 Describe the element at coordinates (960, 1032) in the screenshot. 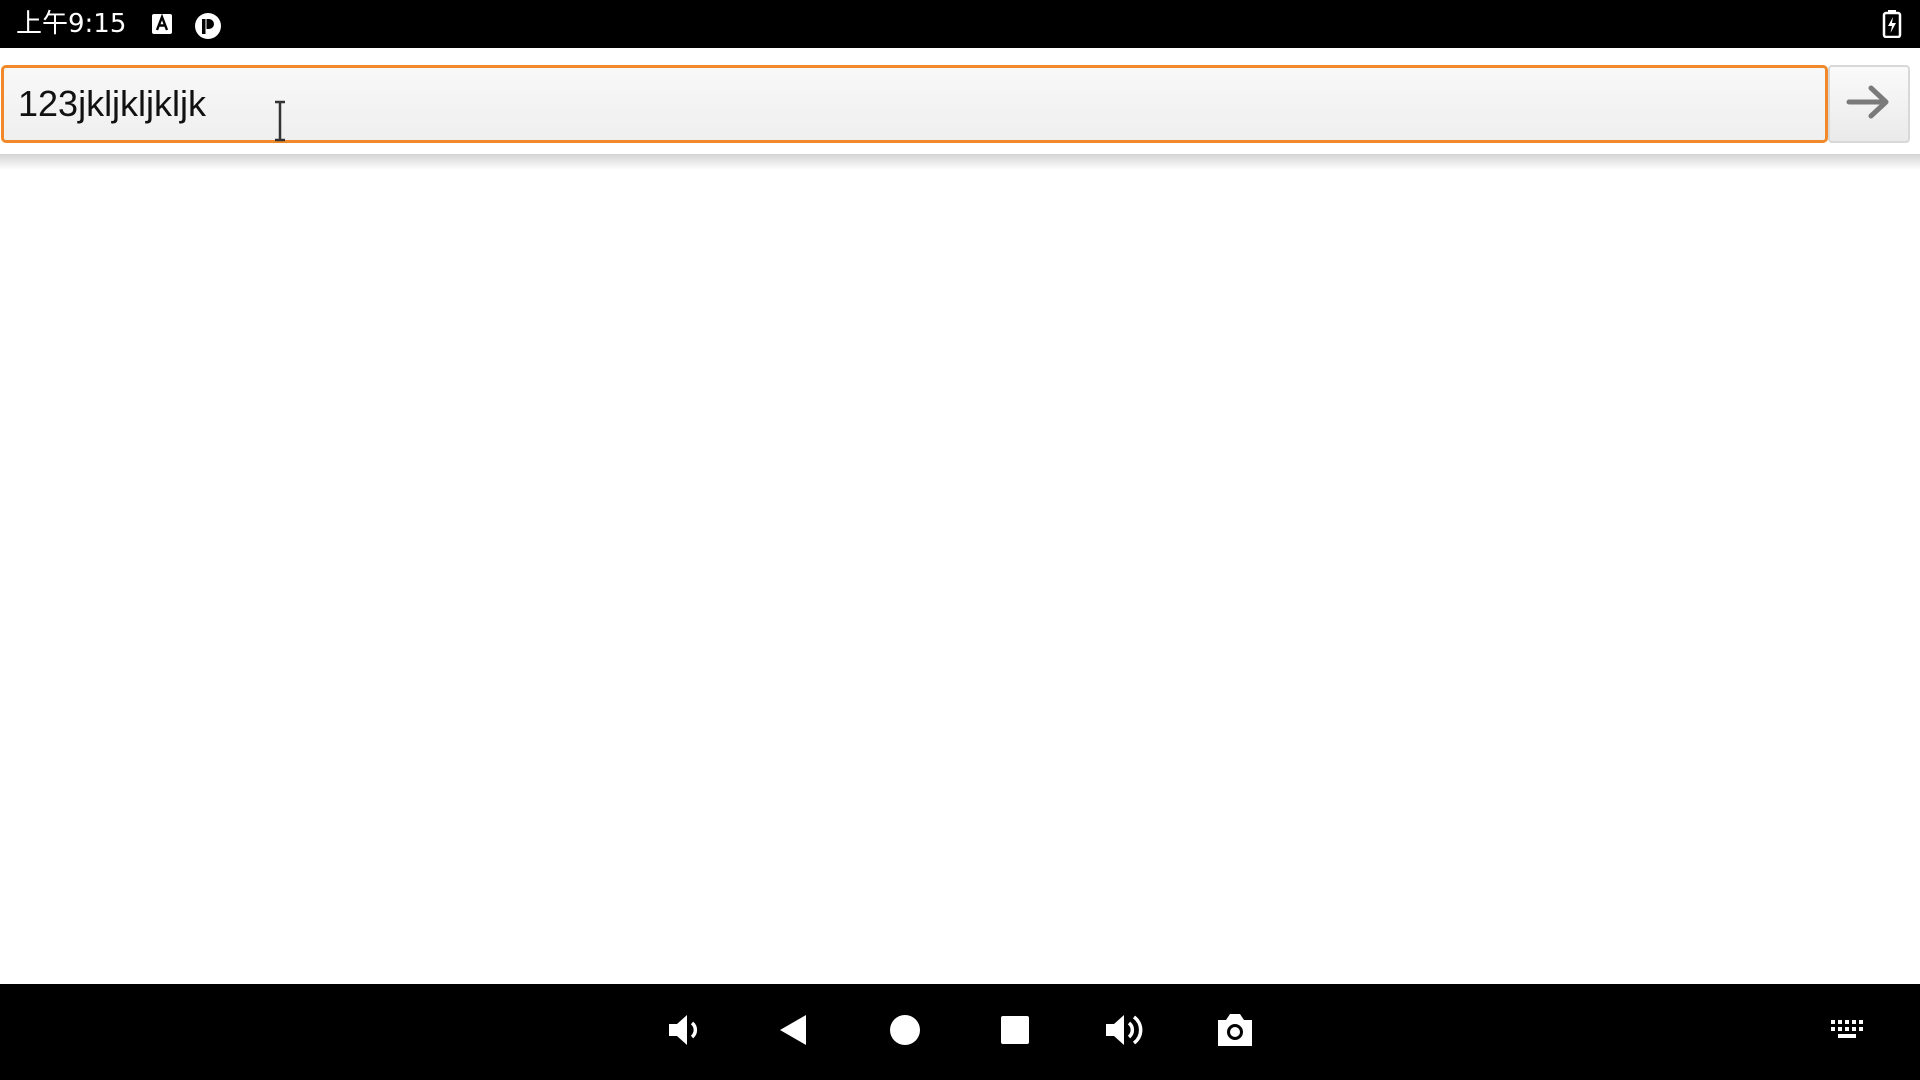

I see `navigation-bar` at that location.